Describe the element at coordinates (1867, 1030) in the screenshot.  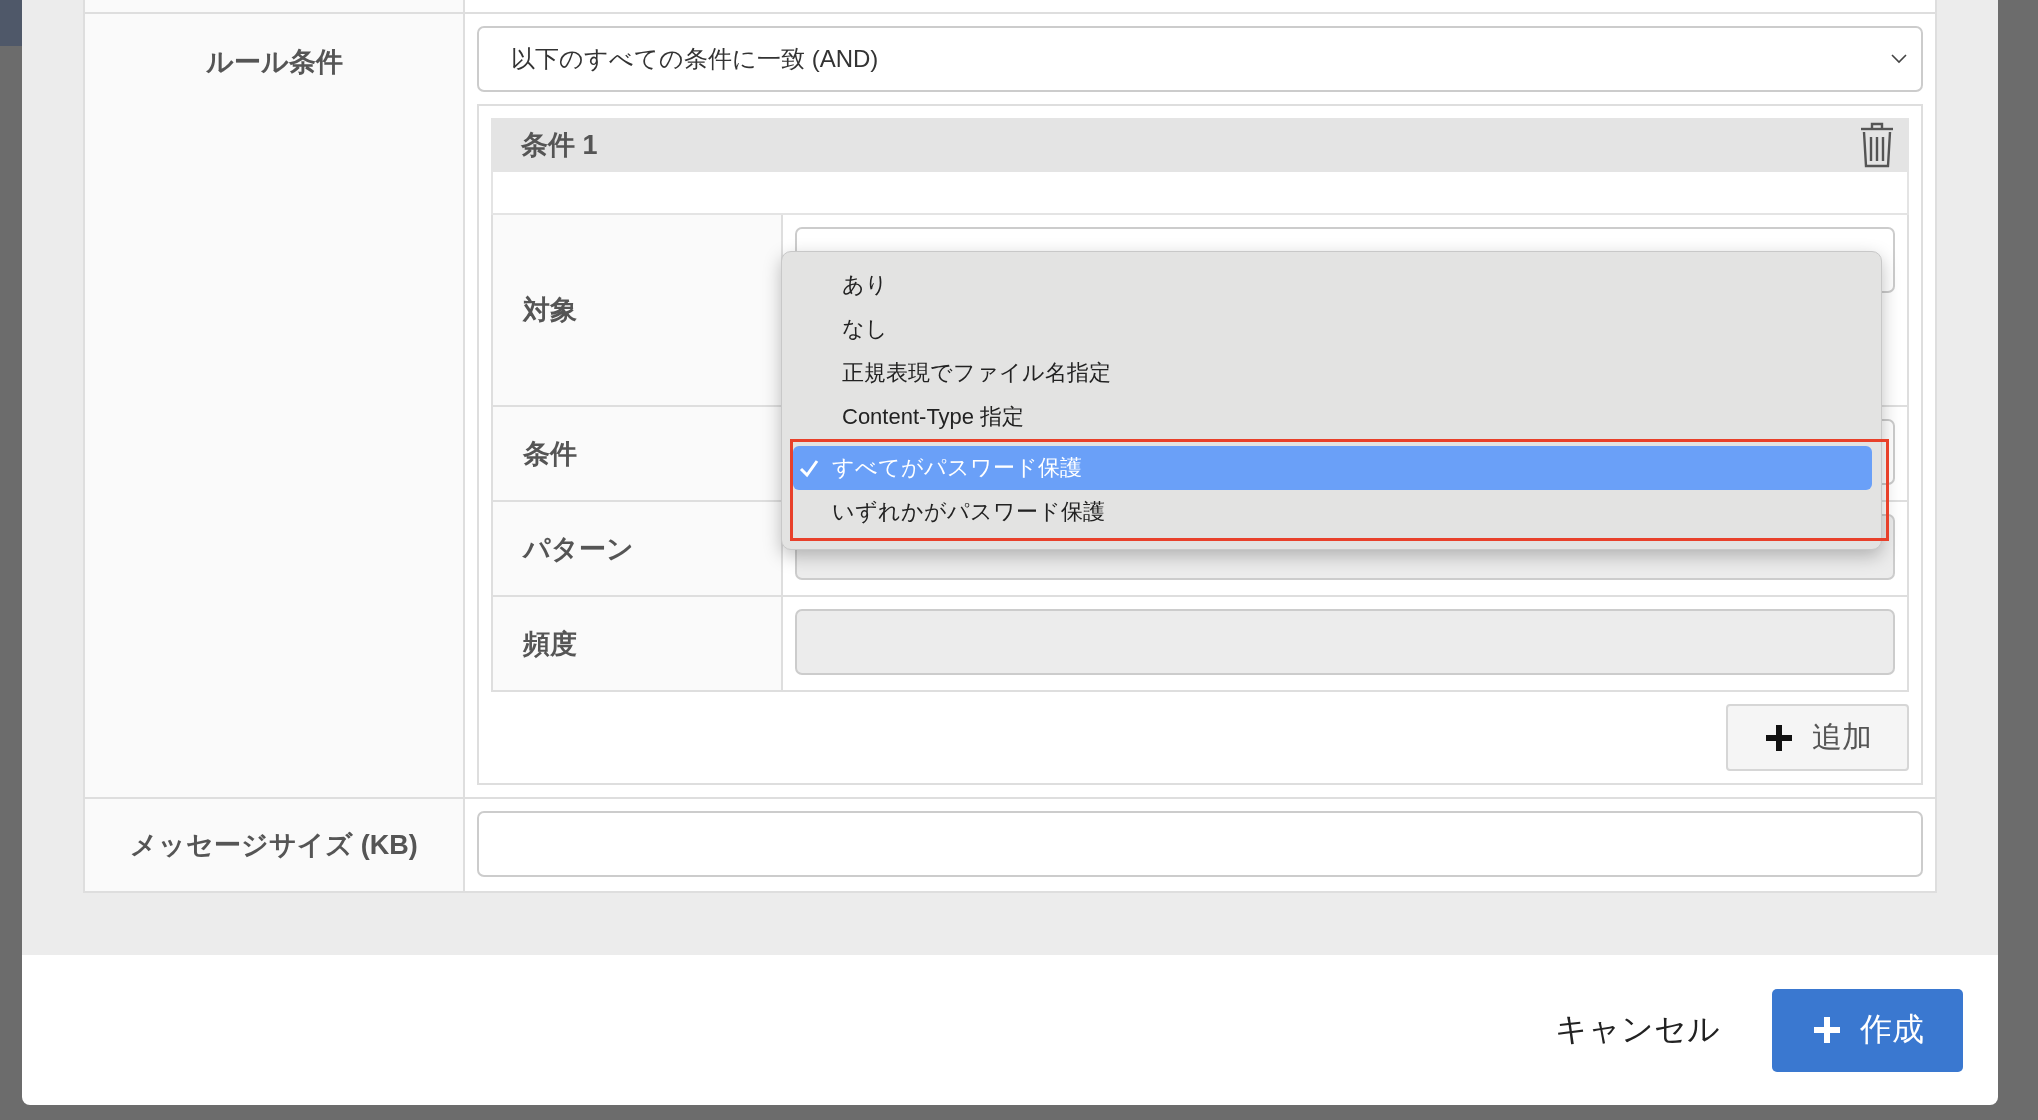
I see `create-button: 作成` at that location.